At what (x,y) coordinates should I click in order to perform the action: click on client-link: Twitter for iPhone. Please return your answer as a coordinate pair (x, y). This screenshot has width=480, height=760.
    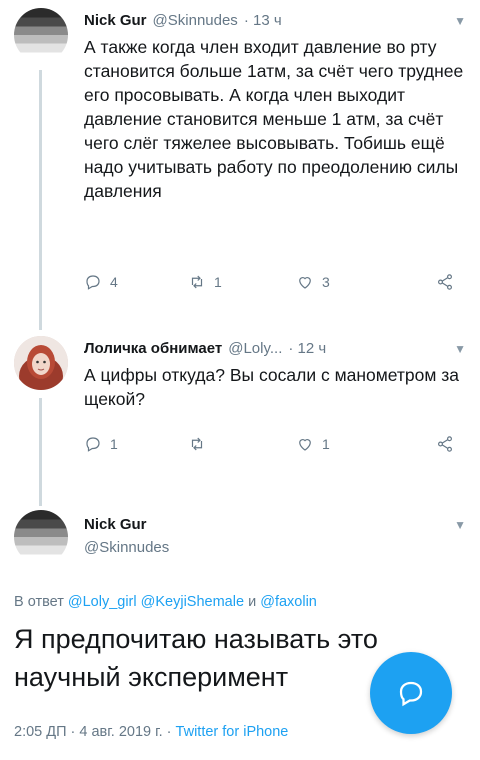
    Looking at the image, I should click on (232, 732).